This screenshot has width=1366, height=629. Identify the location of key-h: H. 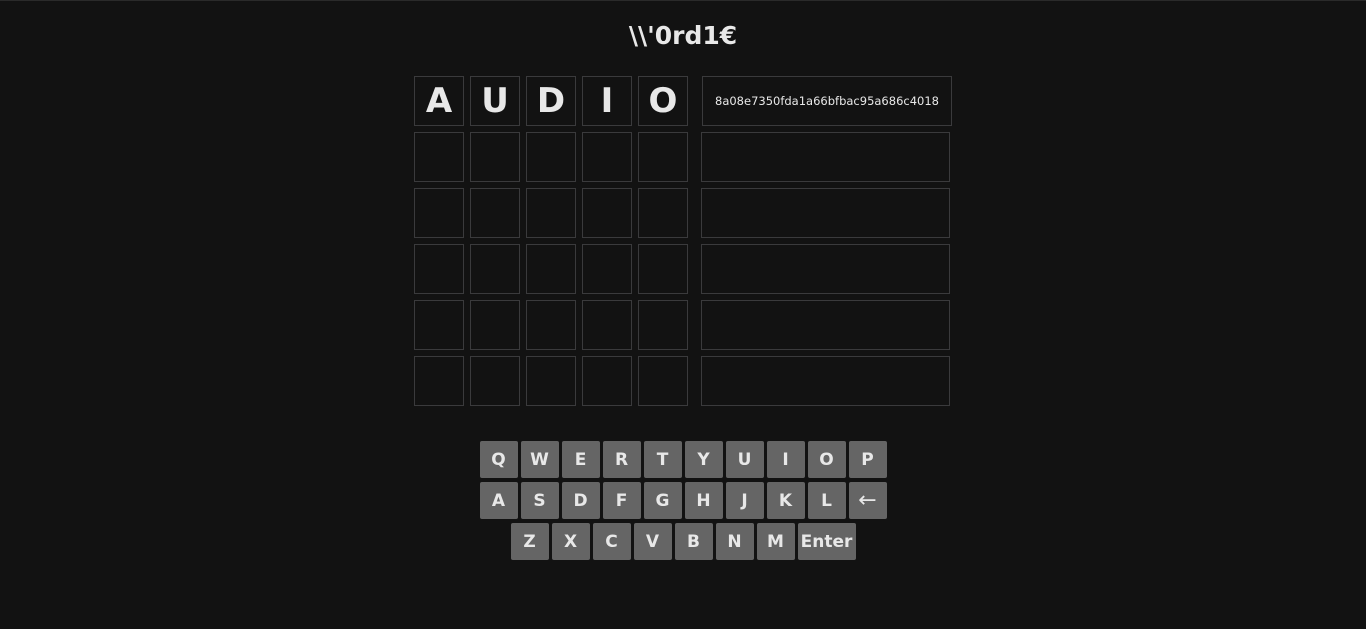
(703, 500).